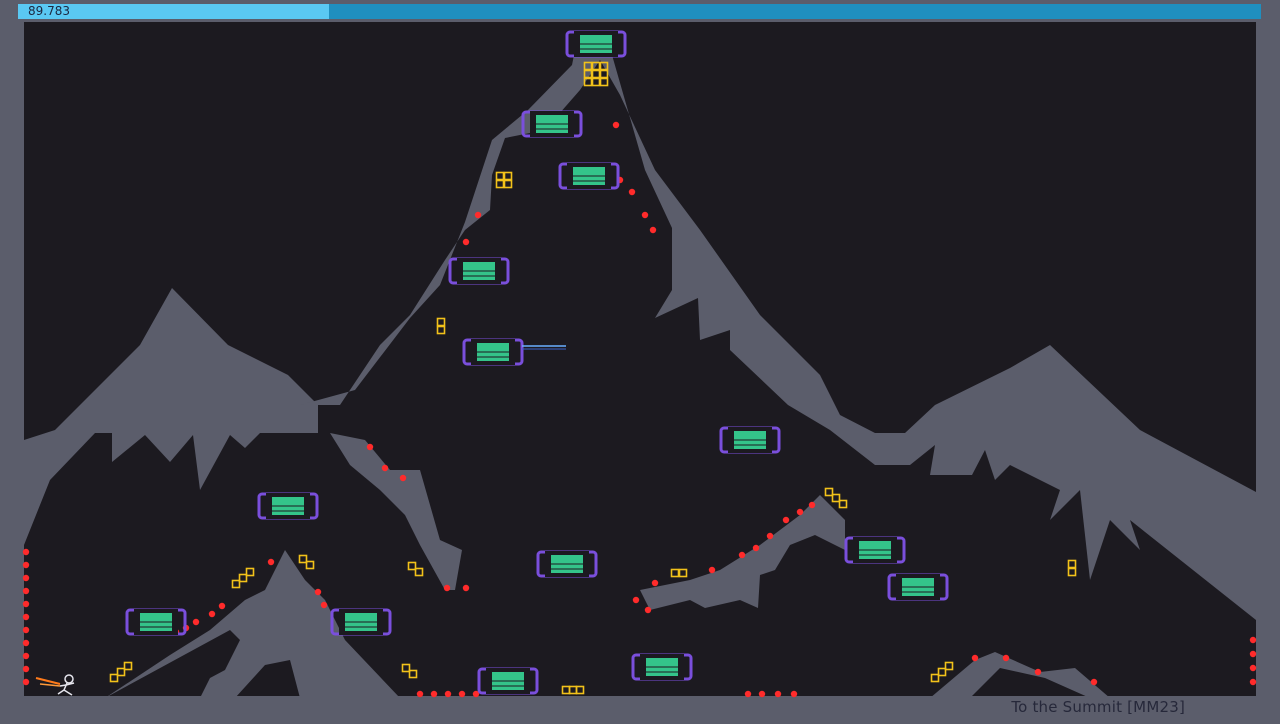  What do you see at coordinates (639, 11) in the screenshot?
I see `time-bar: 89.783` at bounding box center [639, 11].